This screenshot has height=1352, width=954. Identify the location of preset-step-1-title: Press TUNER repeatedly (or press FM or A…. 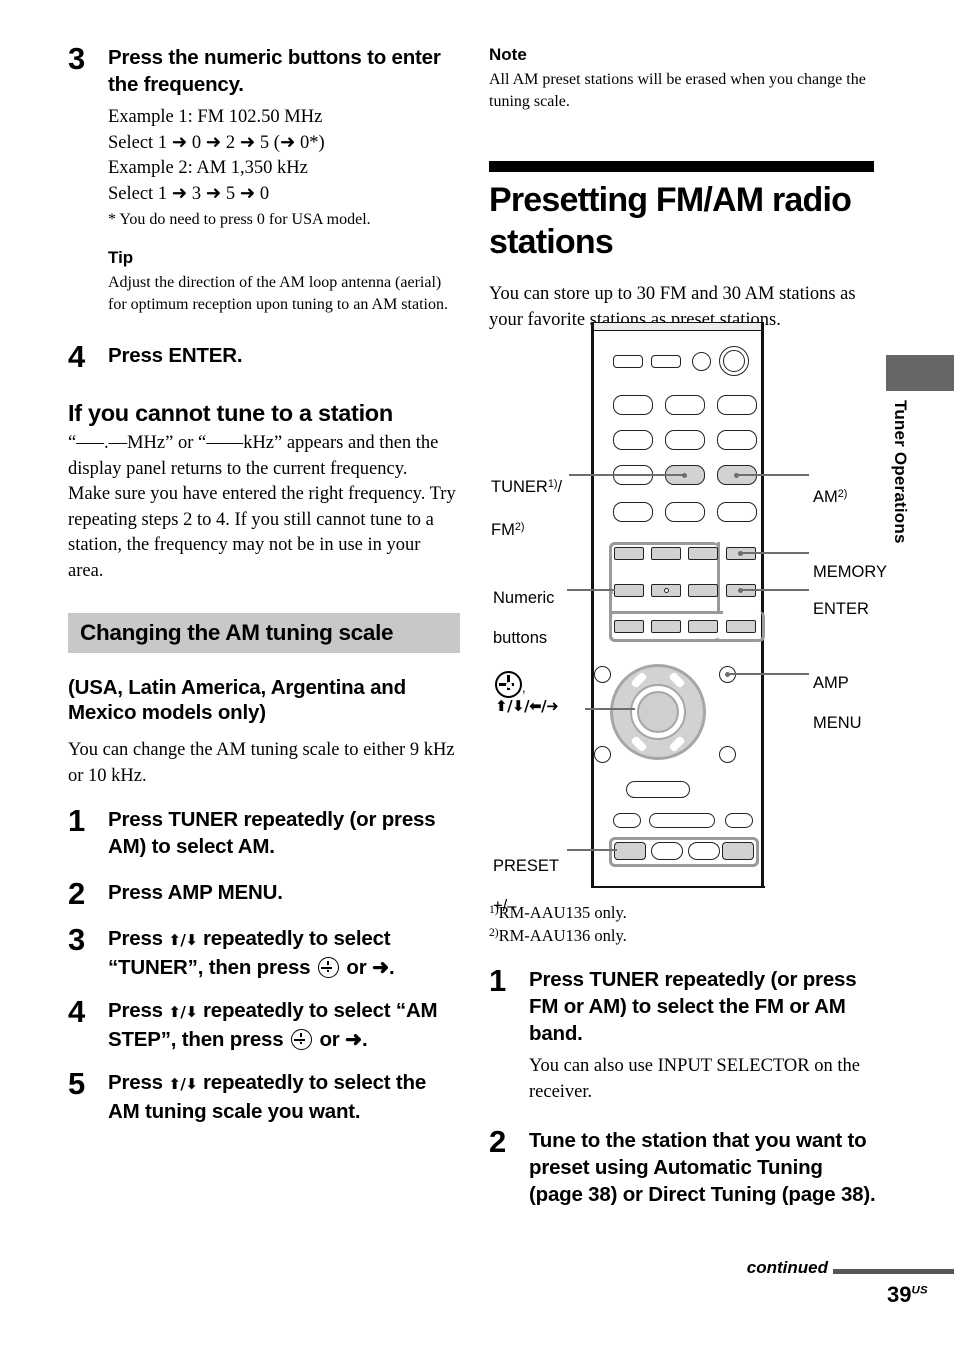
(693, 1007).